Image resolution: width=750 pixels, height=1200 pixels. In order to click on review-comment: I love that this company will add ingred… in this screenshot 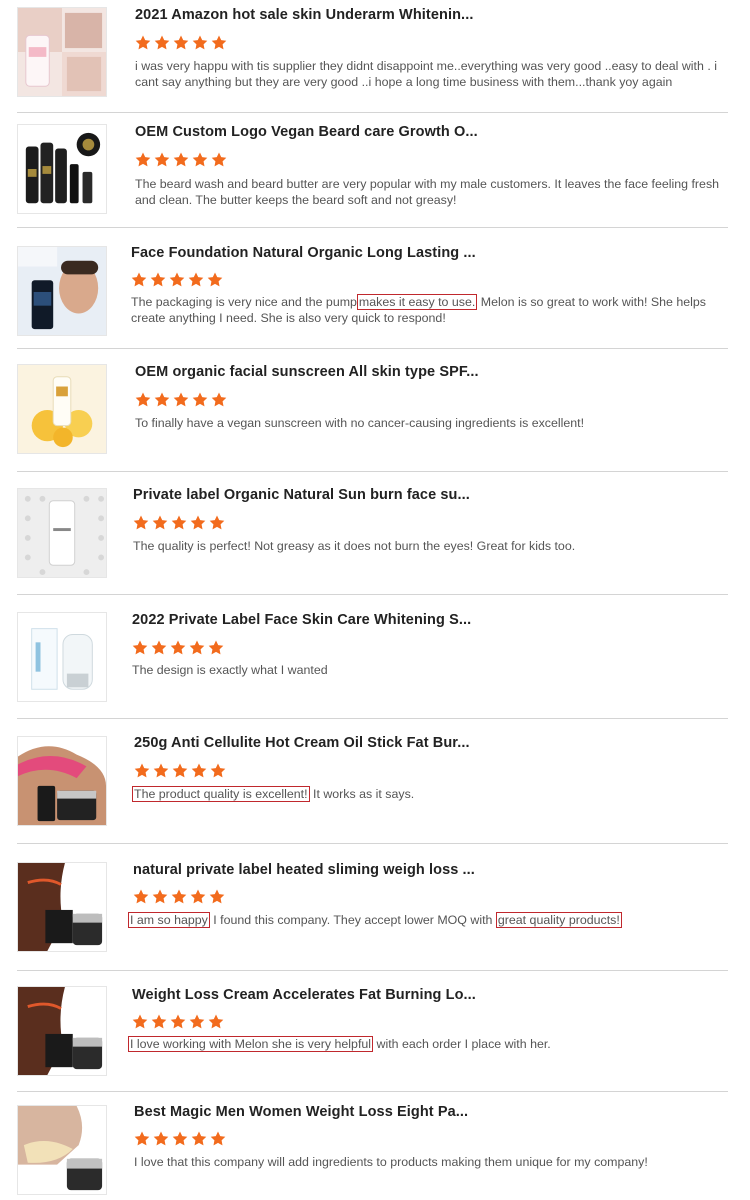, I will do `click(391, 1162)`.